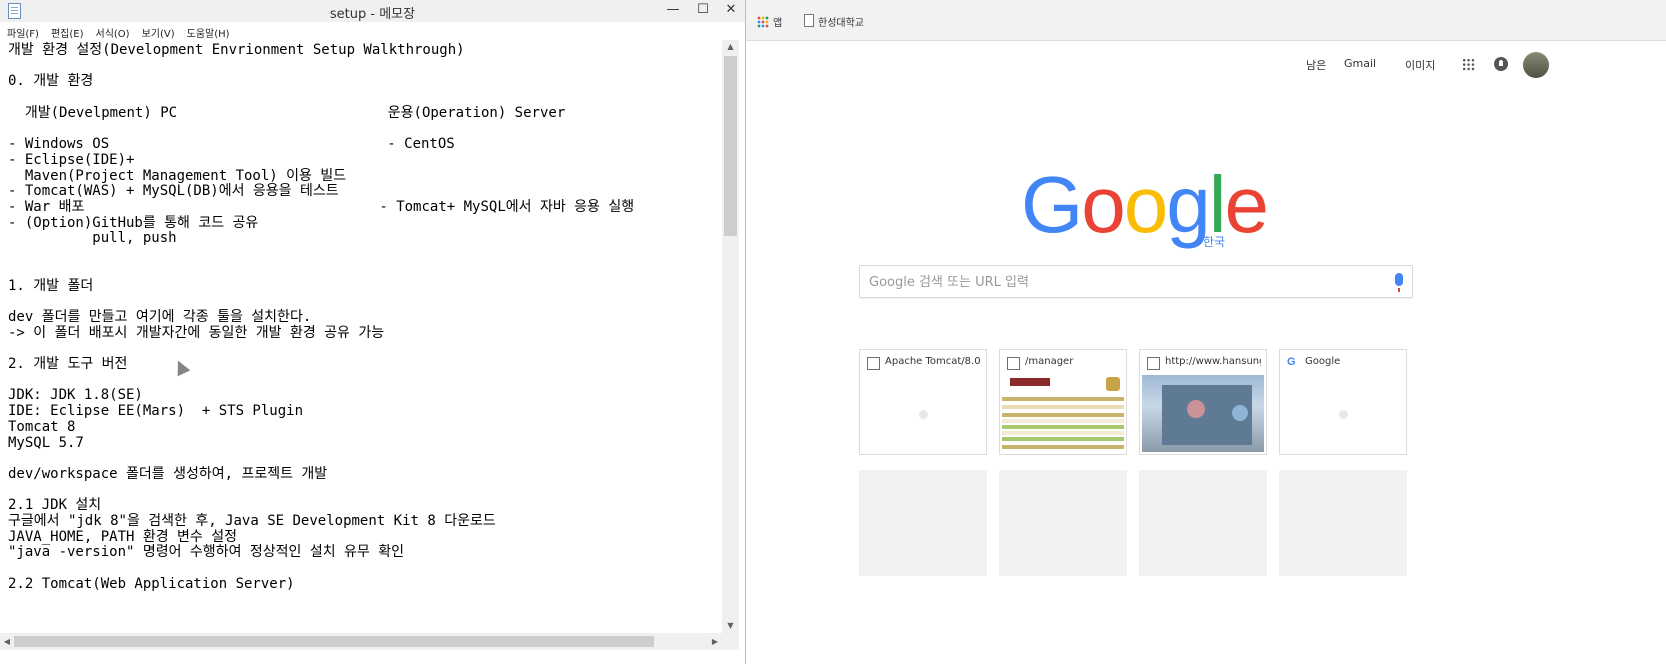 The height and width of the screenshot is (664, 1666). What do you see at coordinates (730, 146) in the screenshot?
I see `vertical-scroll-thumb` at bounding box center [730, 146].